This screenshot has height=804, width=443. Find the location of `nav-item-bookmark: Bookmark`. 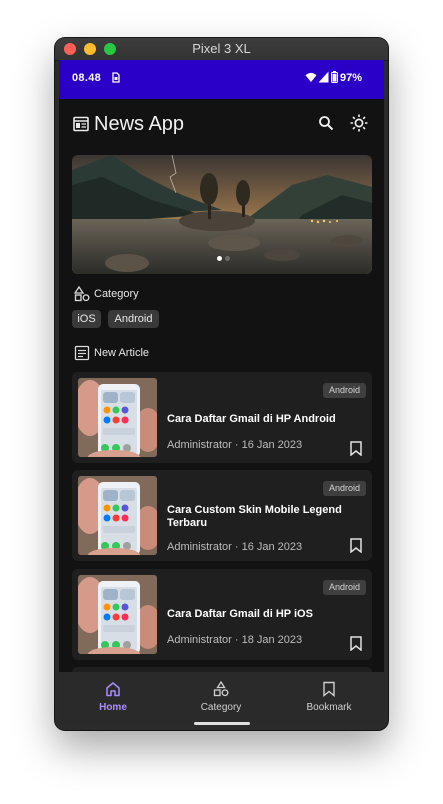

nav-item-bookmark: Bookmark is located at coordinates (329, 699).